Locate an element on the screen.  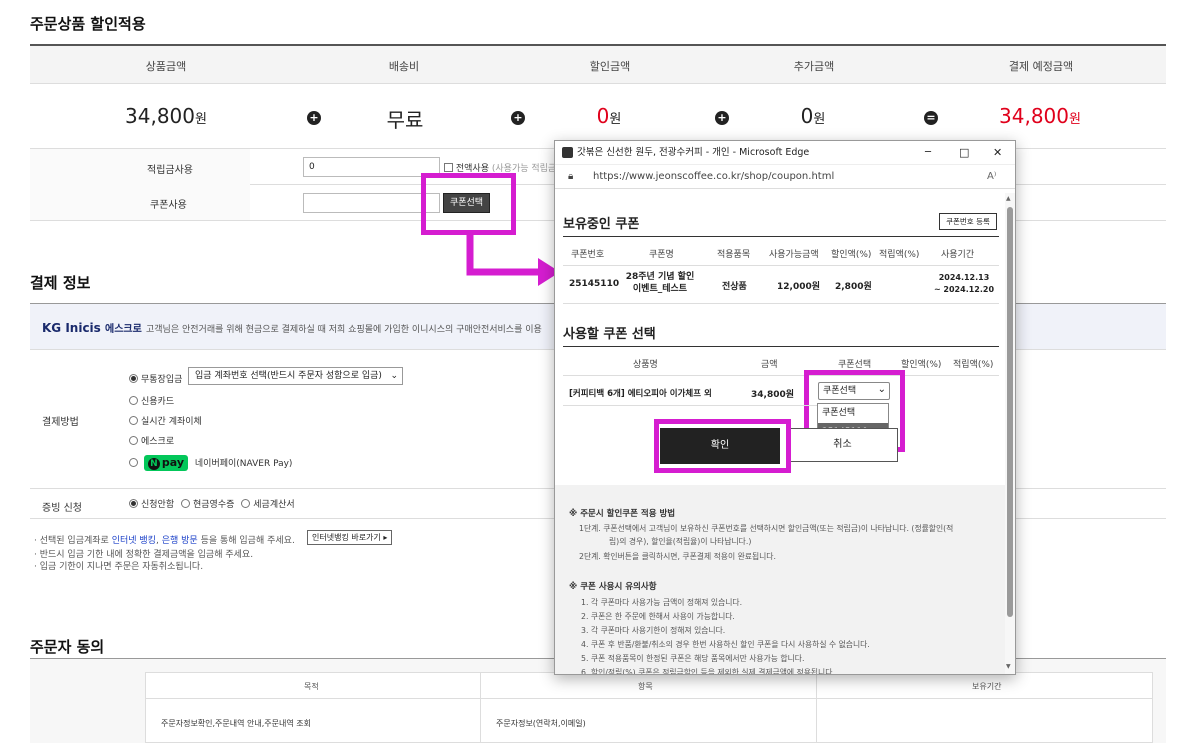
held-header-discount: 할인액(%) is located at coordinates (851, 255).